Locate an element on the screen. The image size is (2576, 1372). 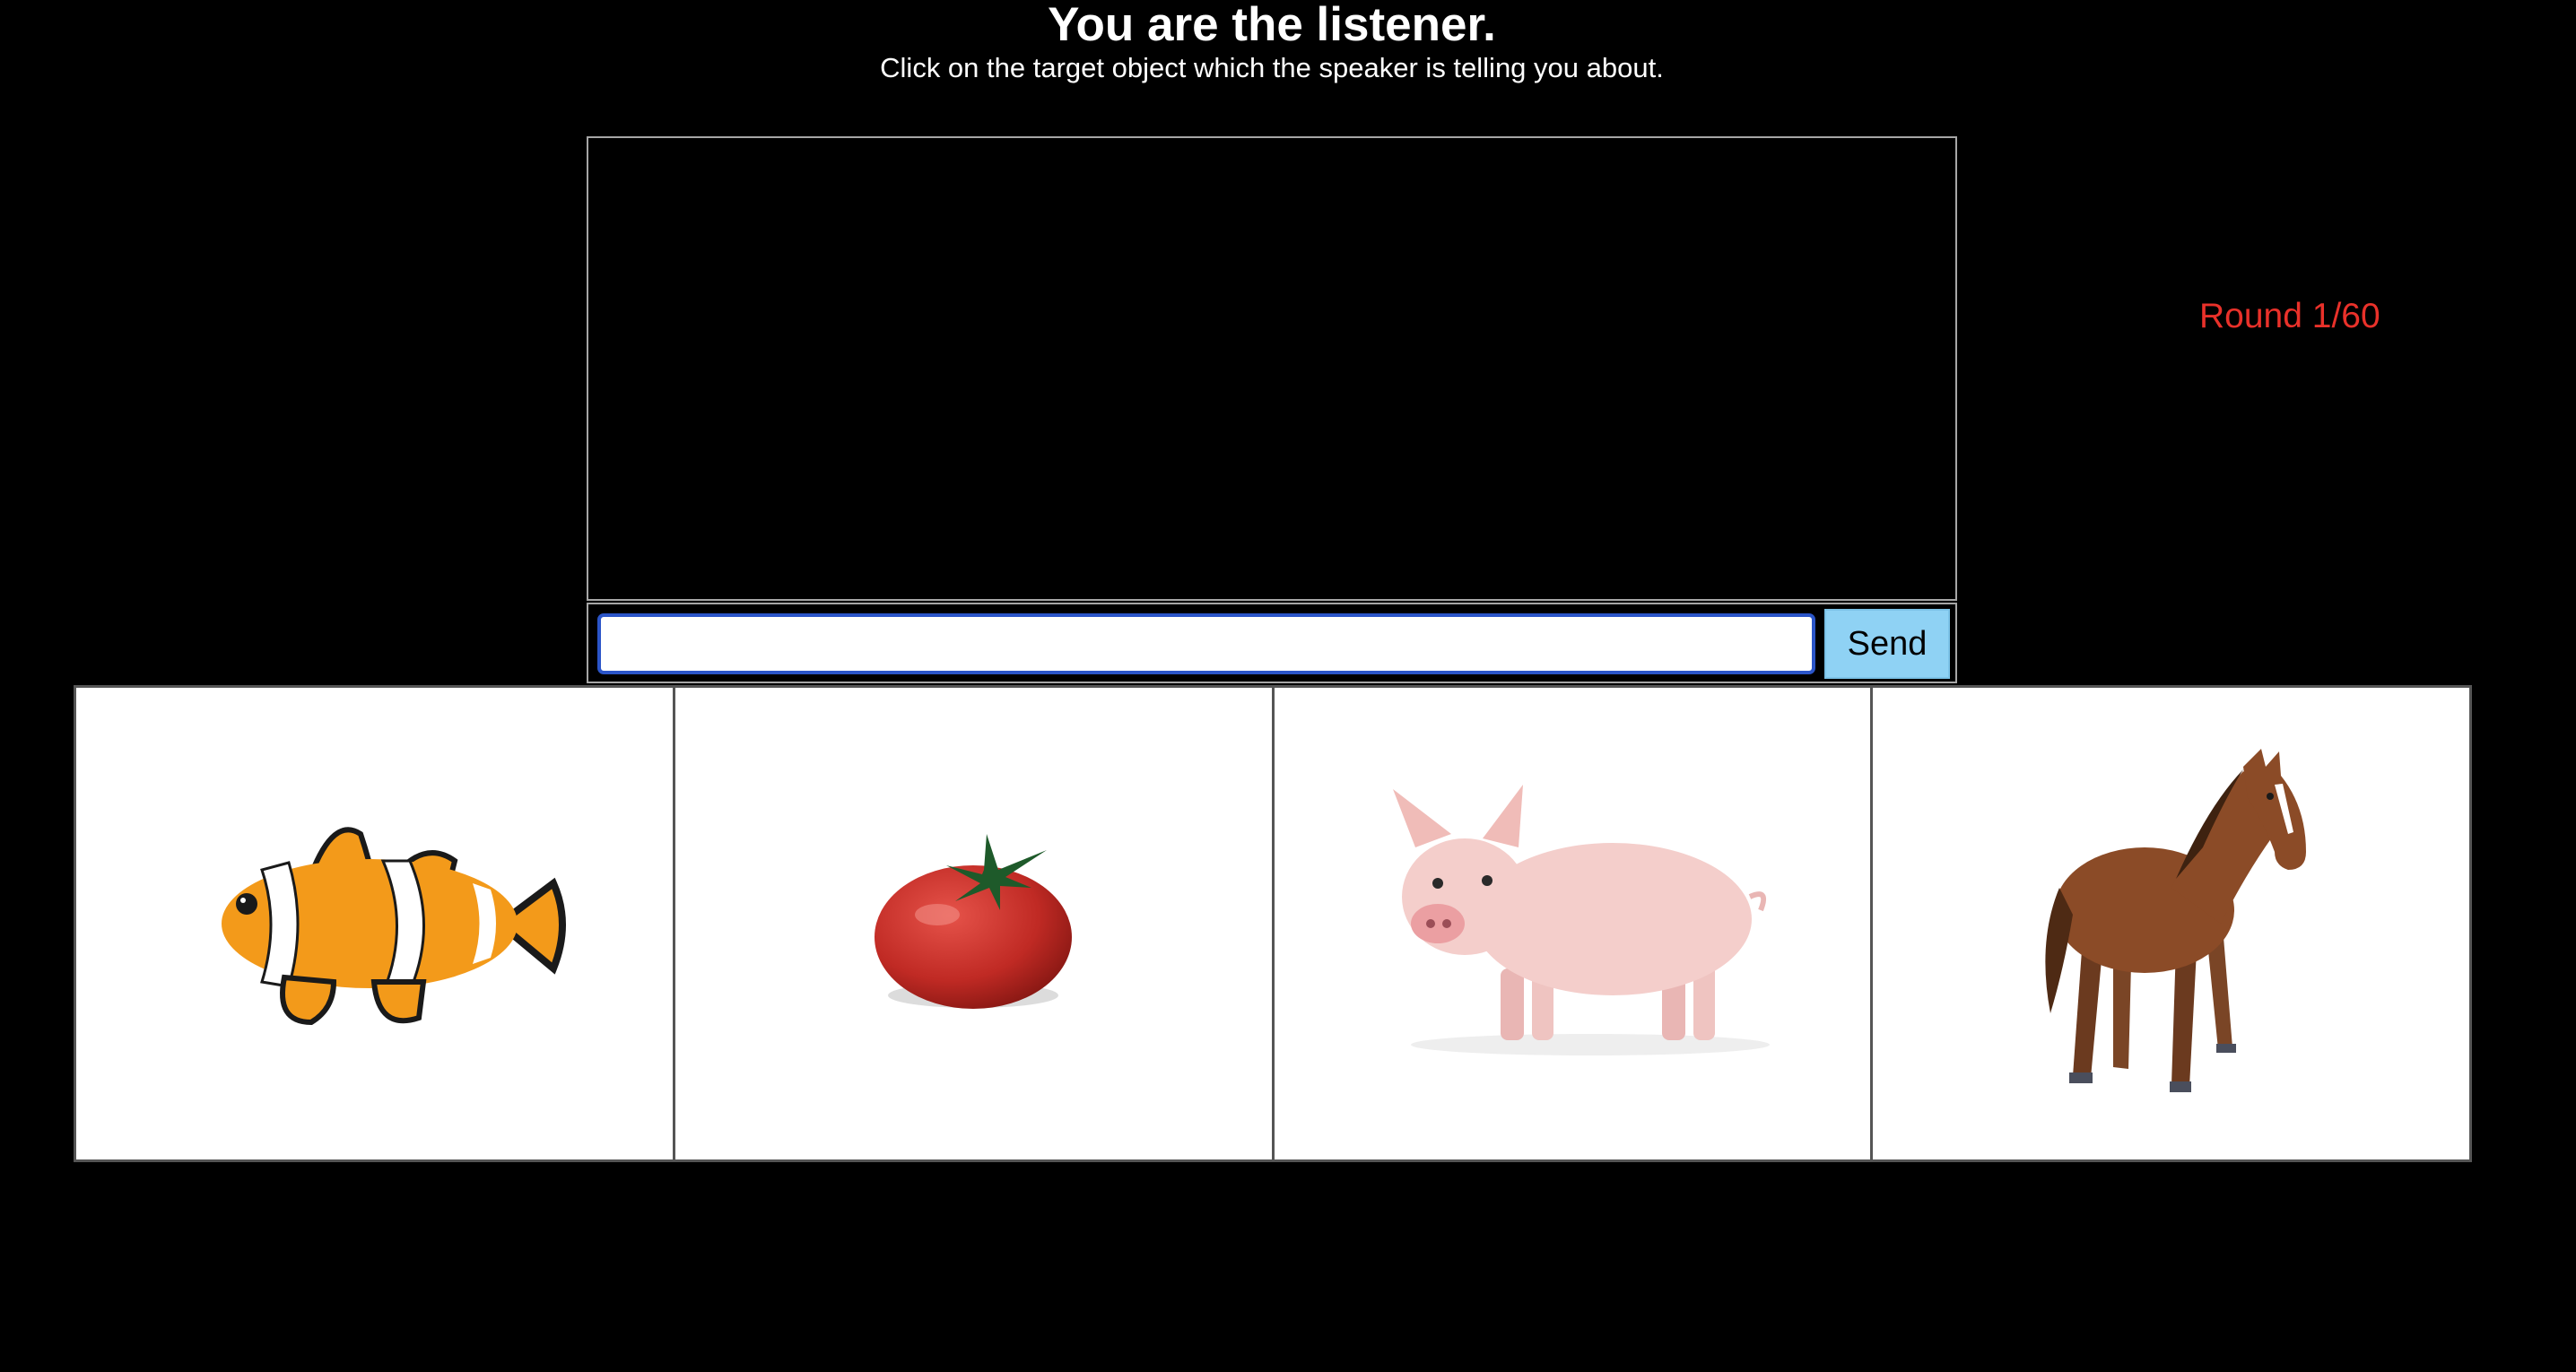
pig-icon is located at coordinates (1581, 920).